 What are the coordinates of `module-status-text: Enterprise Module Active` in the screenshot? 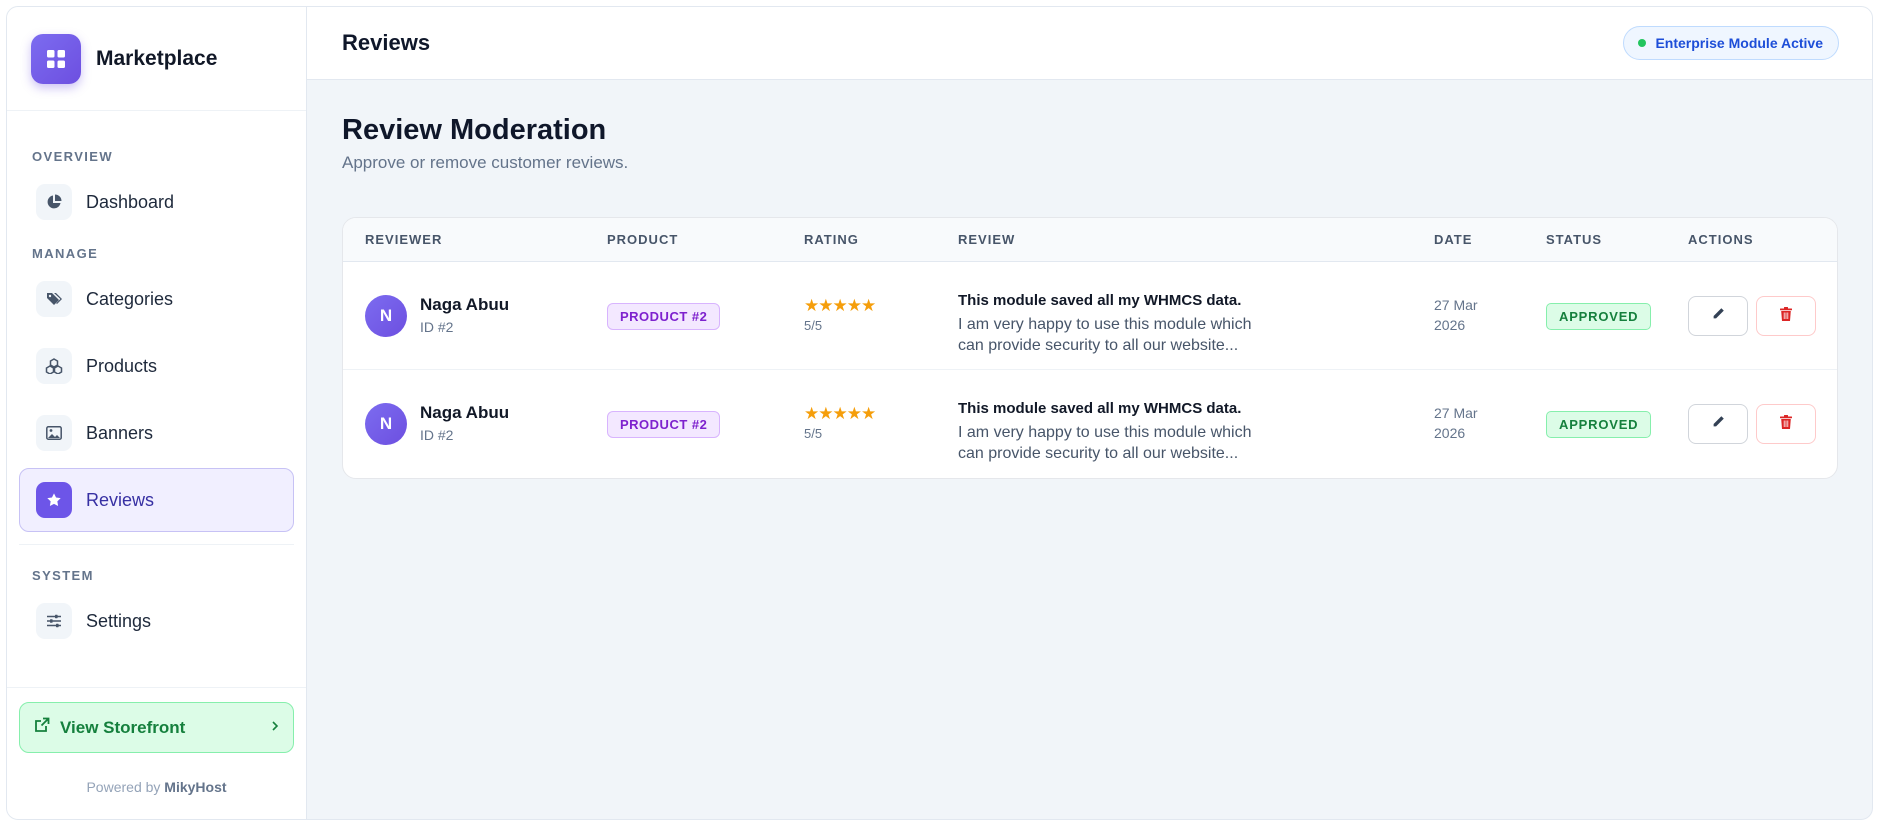 It's located at (1739, 43).